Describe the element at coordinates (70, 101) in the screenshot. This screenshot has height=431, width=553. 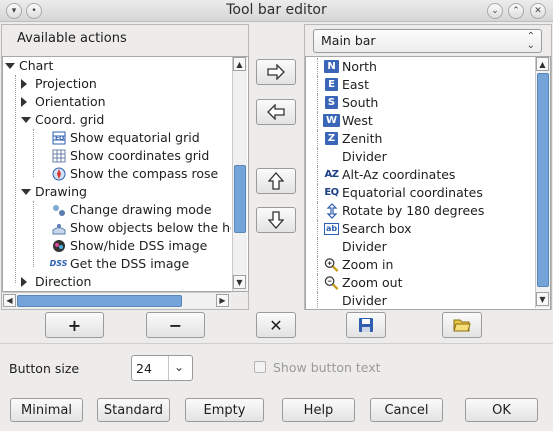
I see `tree-item-label: Orientation` at that location.